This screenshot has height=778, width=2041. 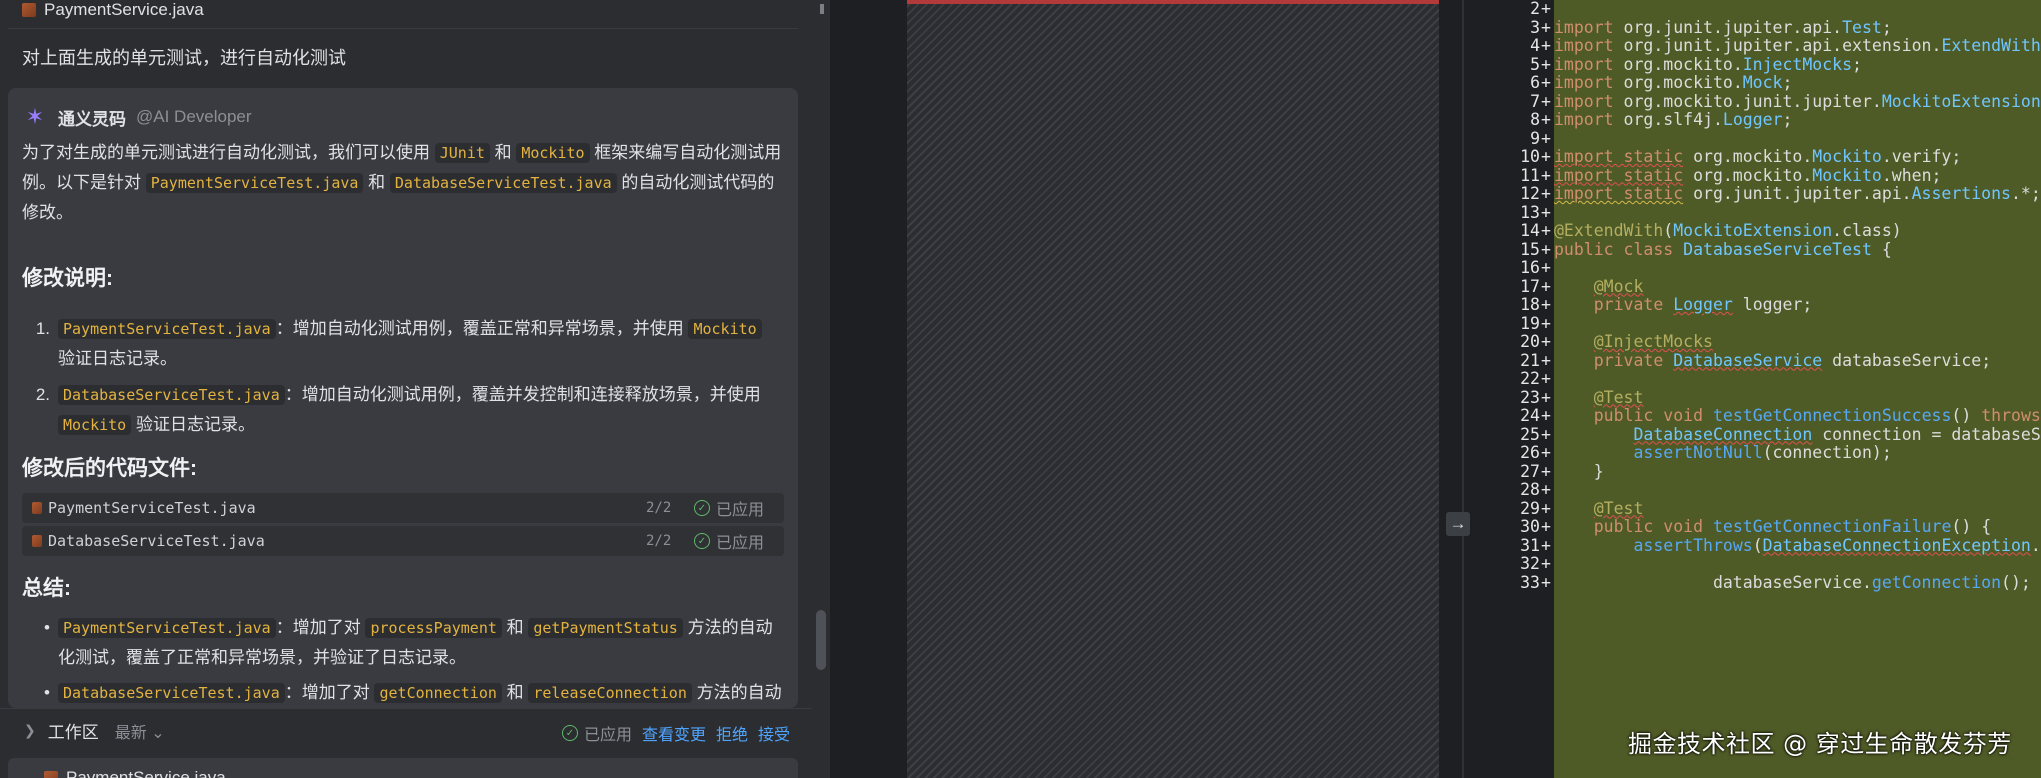 What do you see at coordinates (1535, 119) in the screenshot?
I see `line-number: 8` at bounding box center [1535, 119].